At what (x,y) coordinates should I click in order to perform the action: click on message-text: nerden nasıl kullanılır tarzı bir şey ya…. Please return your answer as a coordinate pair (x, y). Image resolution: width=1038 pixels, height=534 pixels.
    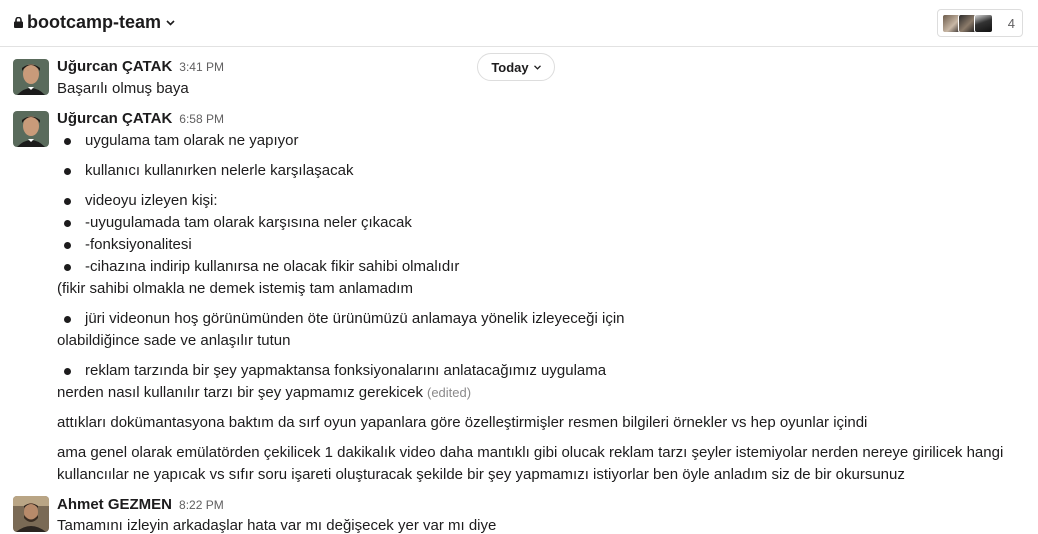
    Looking at the image, I should click on (264, 392).